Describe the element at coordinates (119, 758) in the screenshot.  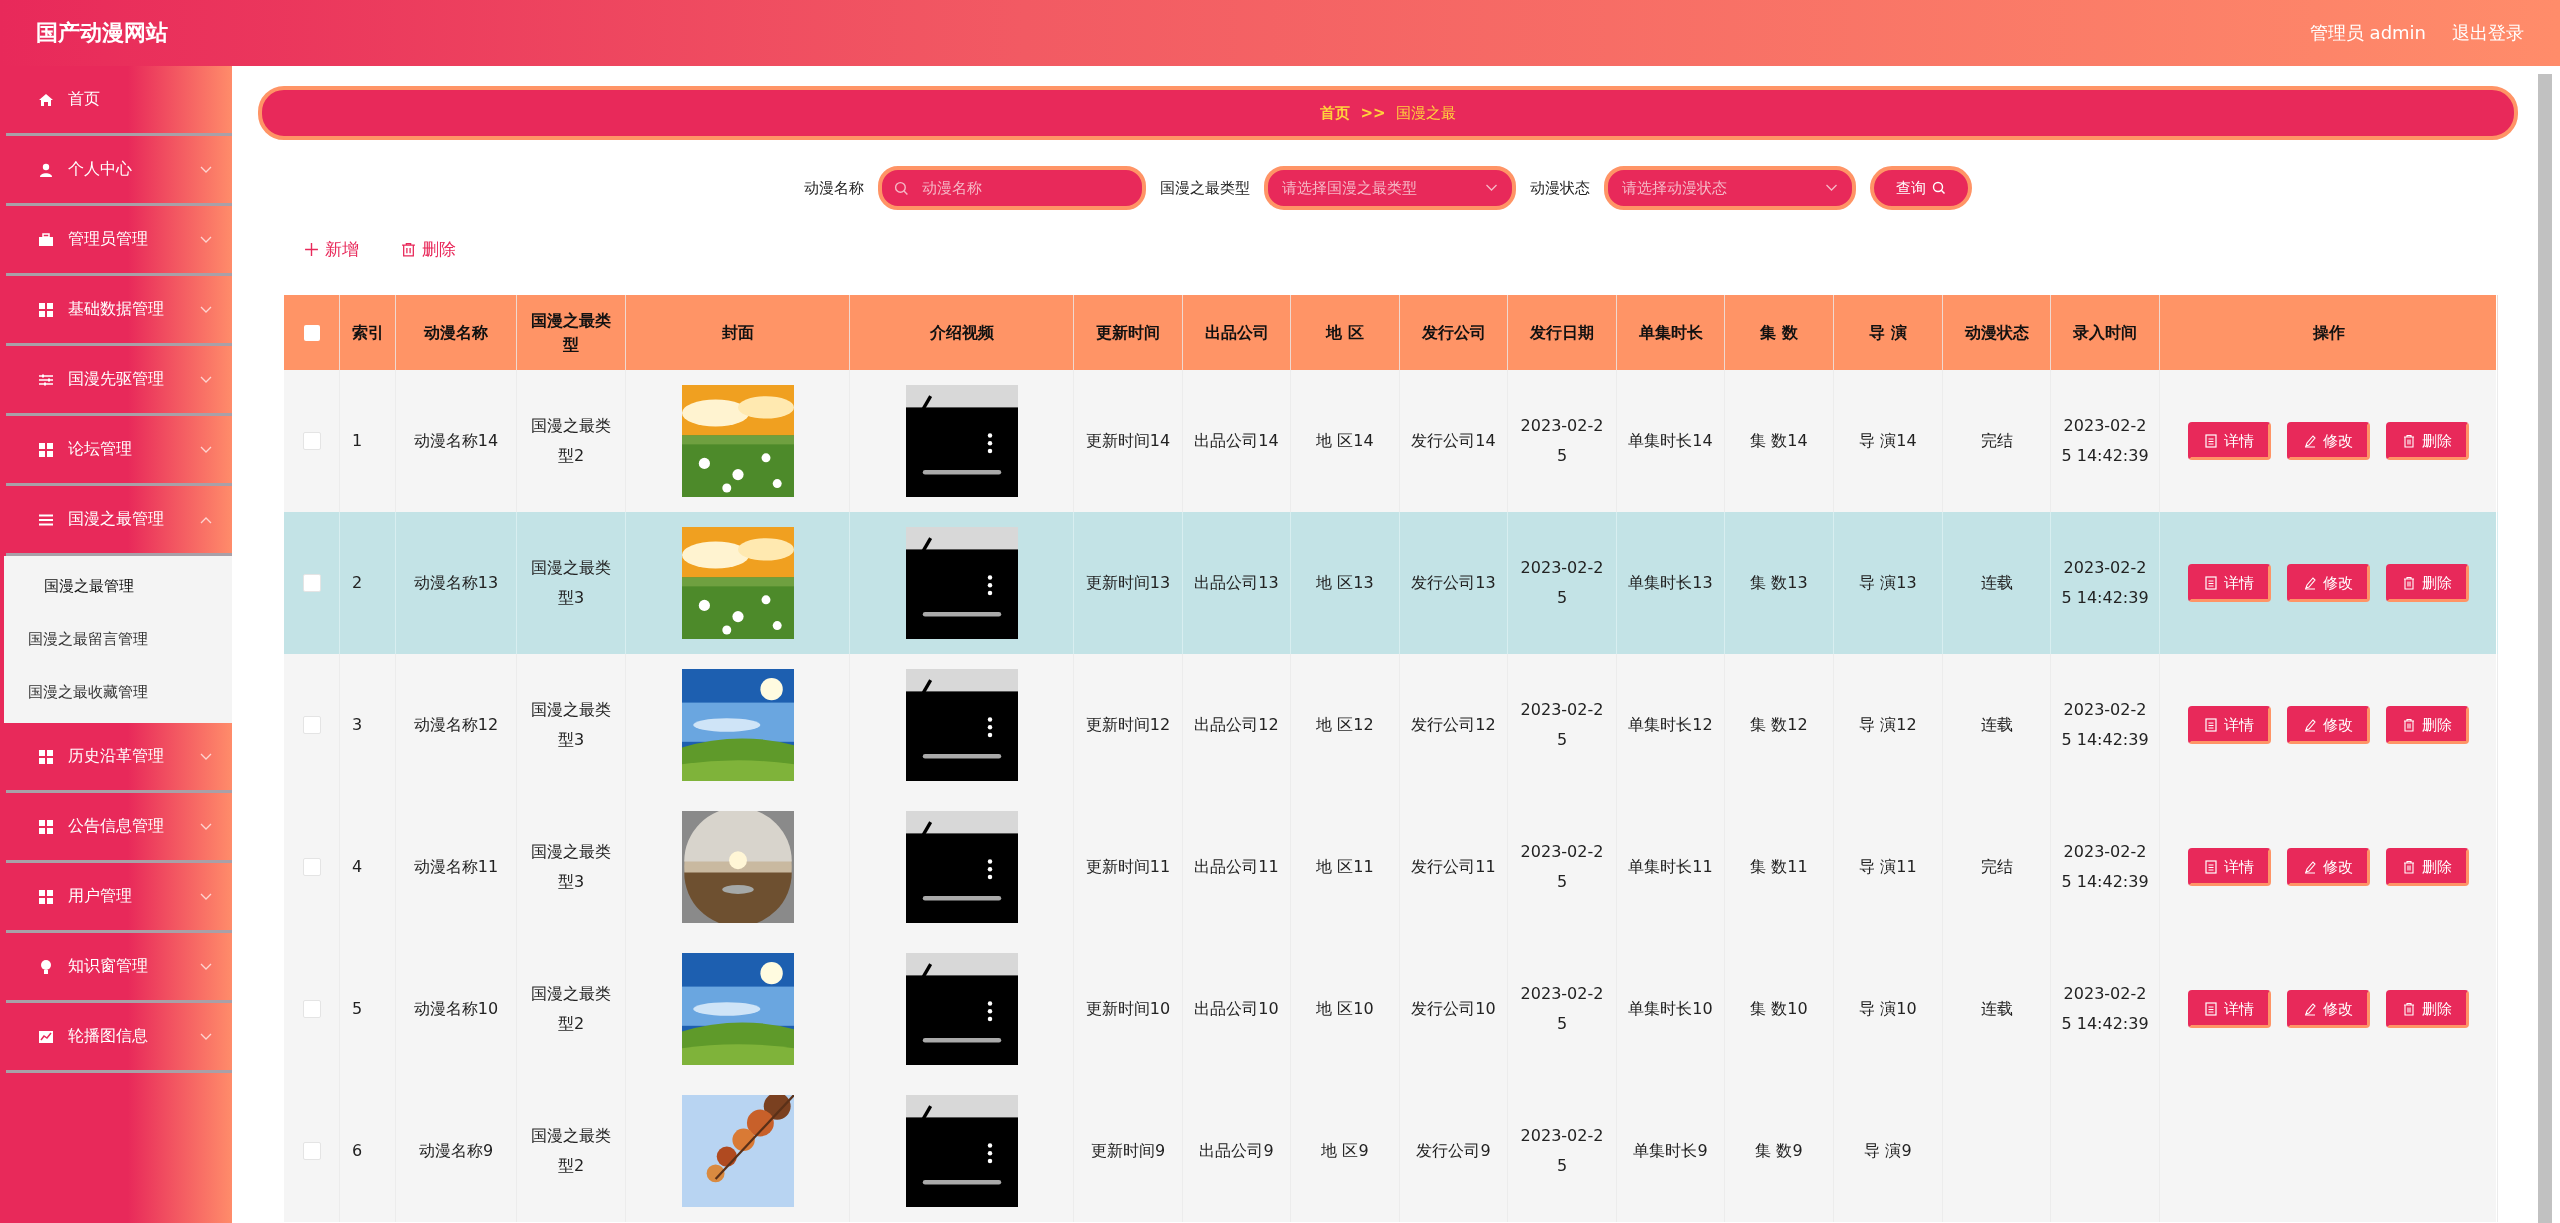
I see `sidebar-item: 历史沿革管理` at that location.